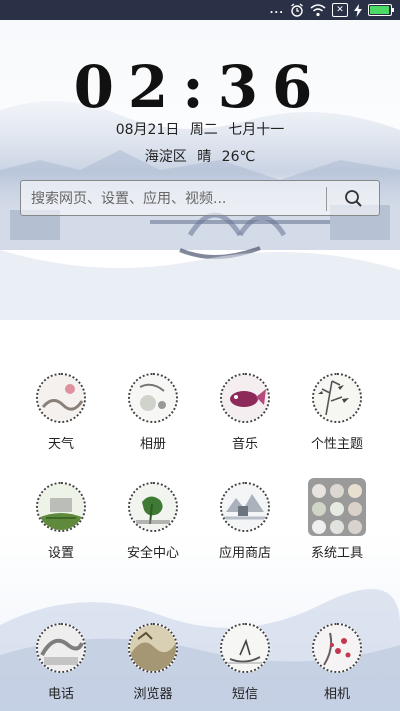 This screenshot has width=400, height=711. I want to click on camera-icon, so click(337, 648).